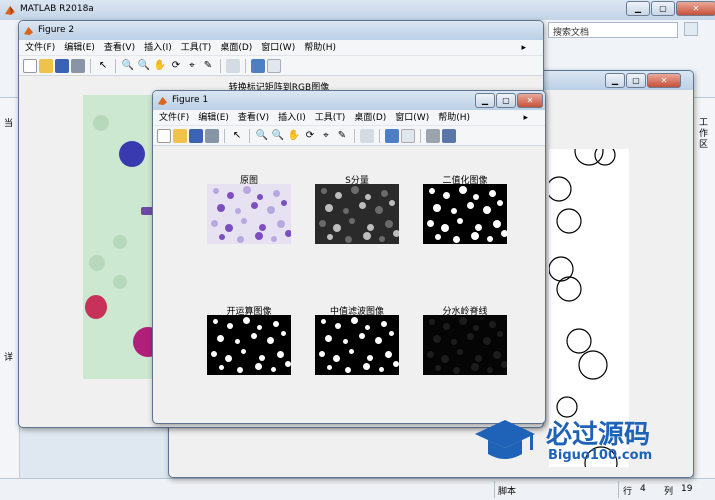  What do you see at coordinates (615, 80) in the screenshot?
I see `figure3-minimize-button: ▁` at bounding box center [615, 80].